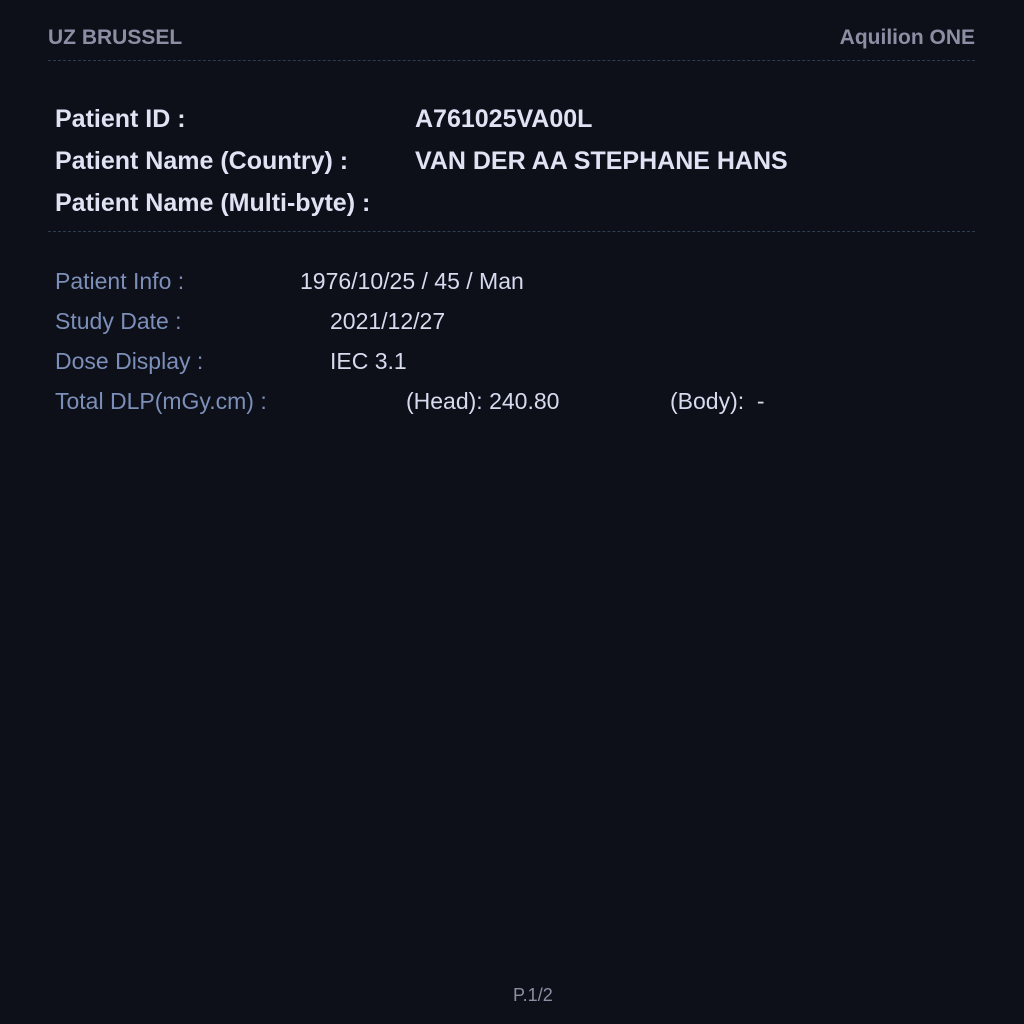 The height and width of the screenshot is (1024, 1024). I want to click on dlp-body-value: (Body): -, so click(717, 401).